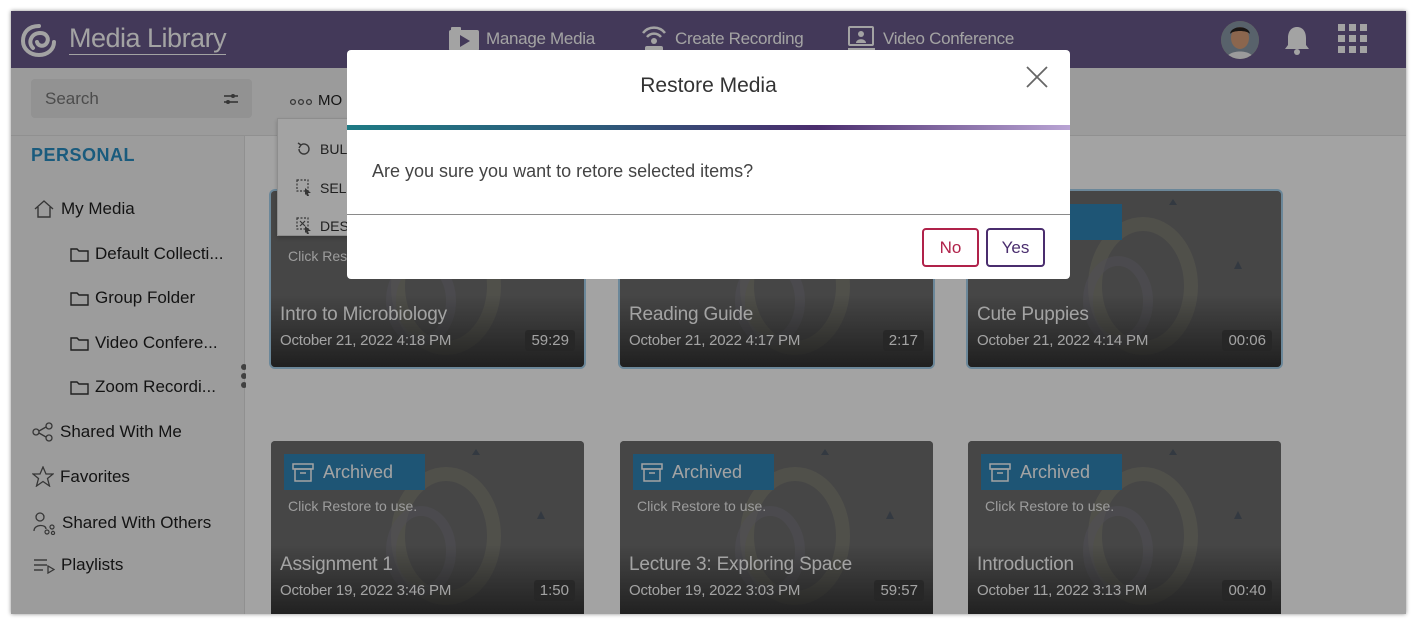 The height and width of the screenshot is (633, 1425). What do you see at coordinates (708, 85) in the screenshot?
I see `dialog-title: Restore Media` at bounding box center [708, 85].